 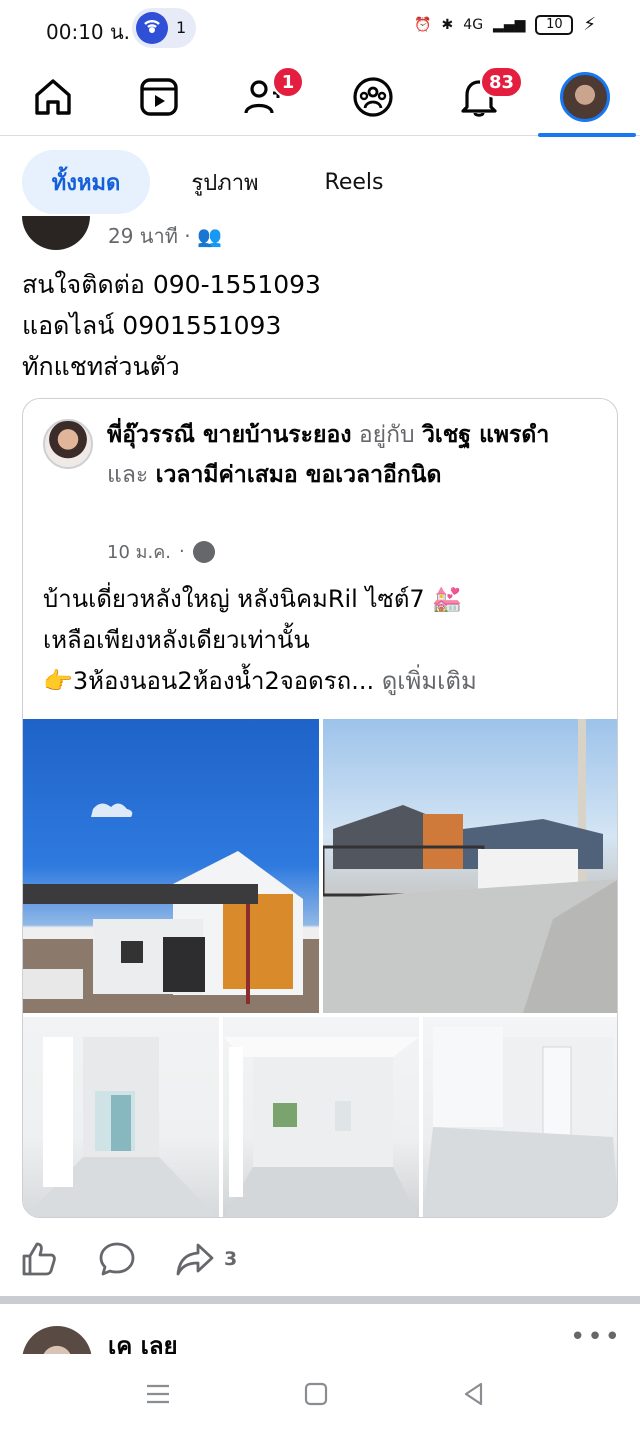 I want to click on home-icon, so click(x=53, y=97).